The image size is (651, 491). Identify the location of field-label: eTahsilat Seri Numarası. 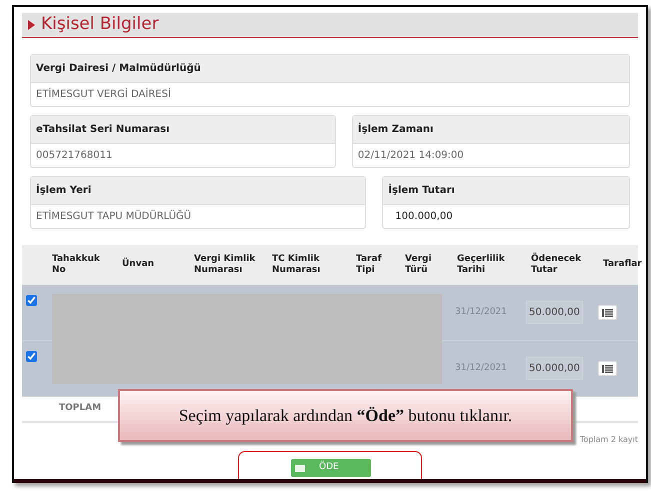
(183, 129).